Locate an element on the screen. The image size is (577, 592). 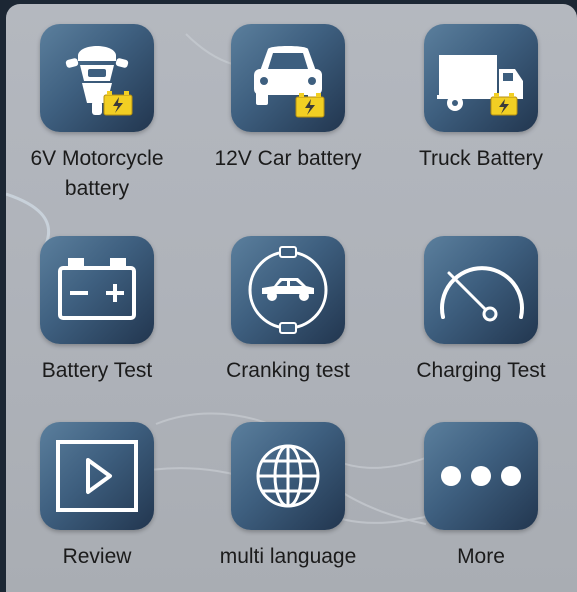
menu-item-label: Truck Battery is located at coordinates (481, 158).